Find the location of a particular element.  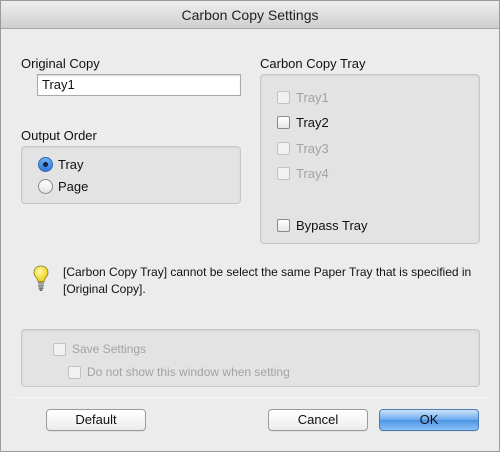

checkbox-tray4: Tray4 is located at coordinates (303, 173).